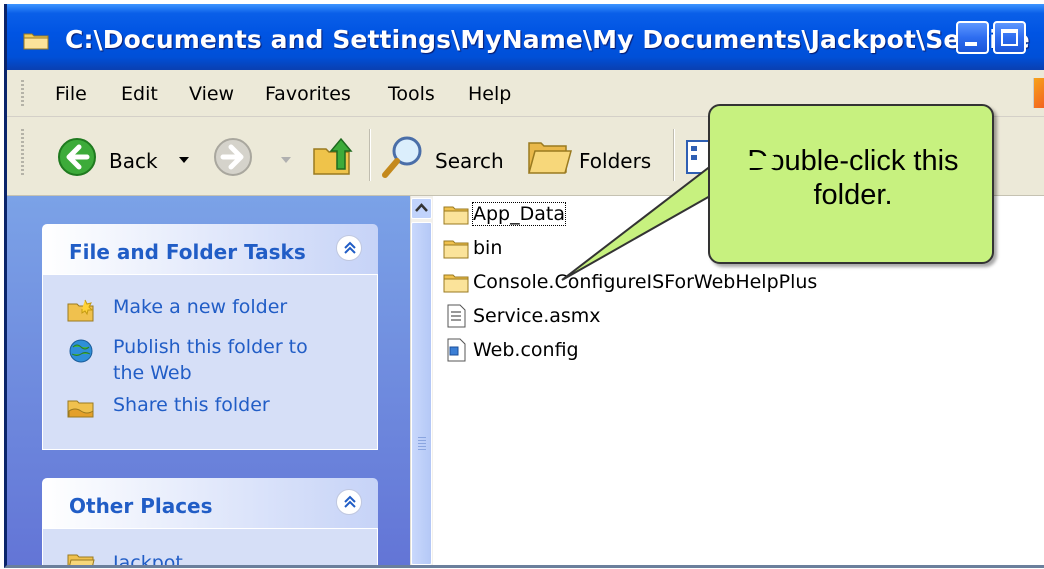  I want to click on folders-button: Folders, so click(615, 161).